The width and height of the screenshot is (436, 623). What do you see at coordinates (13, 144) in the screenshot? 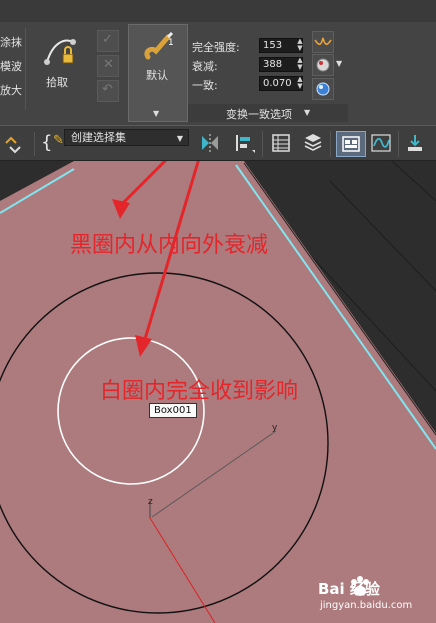
I see `snap-toggle-icon` at bounding box center [13, 144].